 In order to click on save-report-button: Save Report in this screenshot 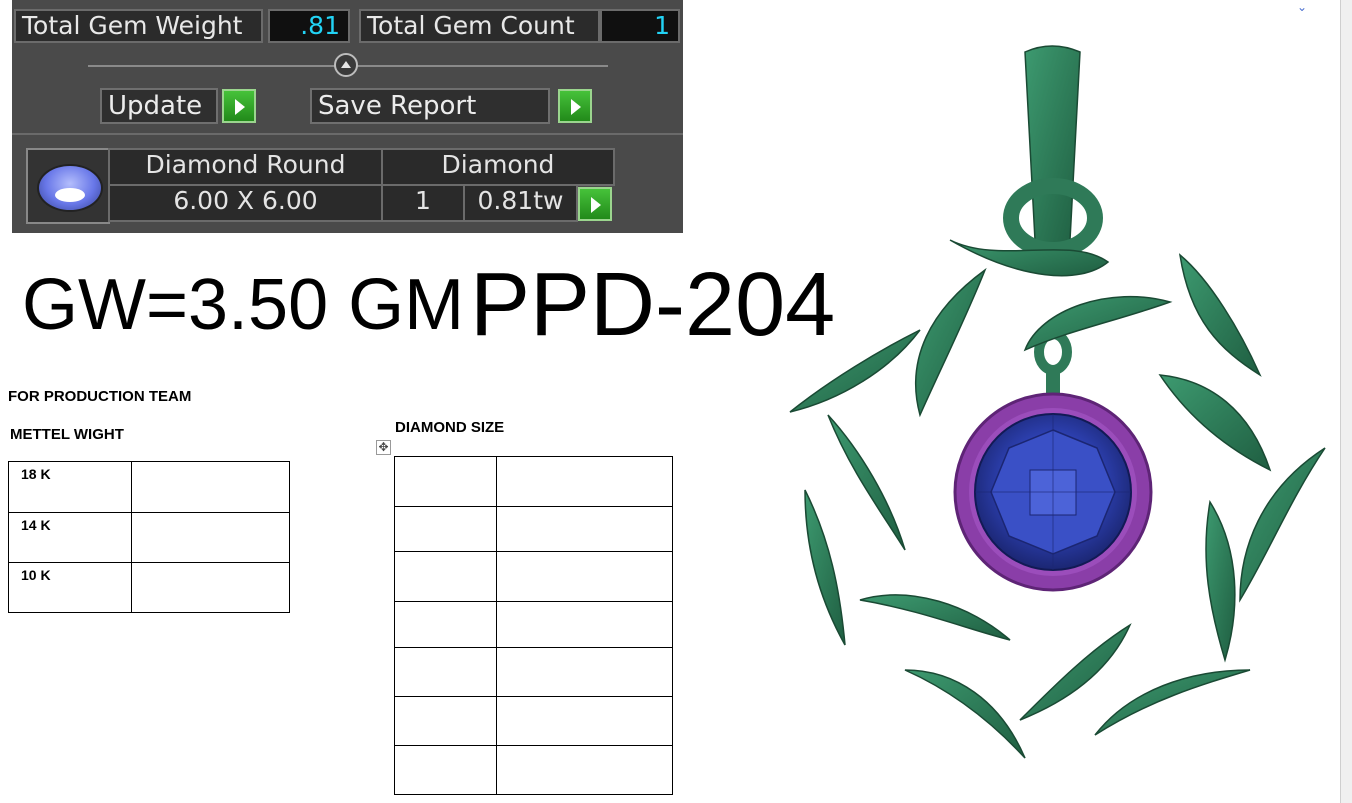, I will do `click(430, 106)`.